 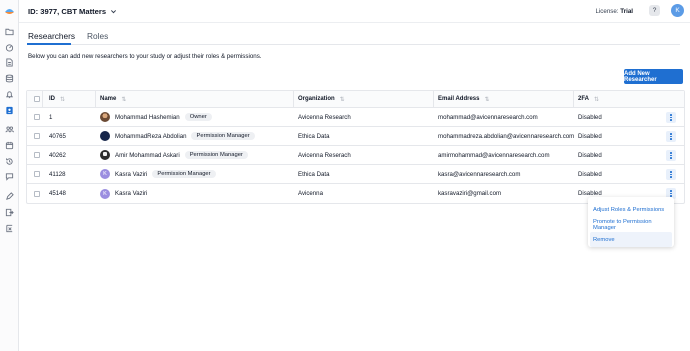 What do you see at coordinates (9, 11) in the screenshot?
I see `app-logo` at bounding box center [9, 11].